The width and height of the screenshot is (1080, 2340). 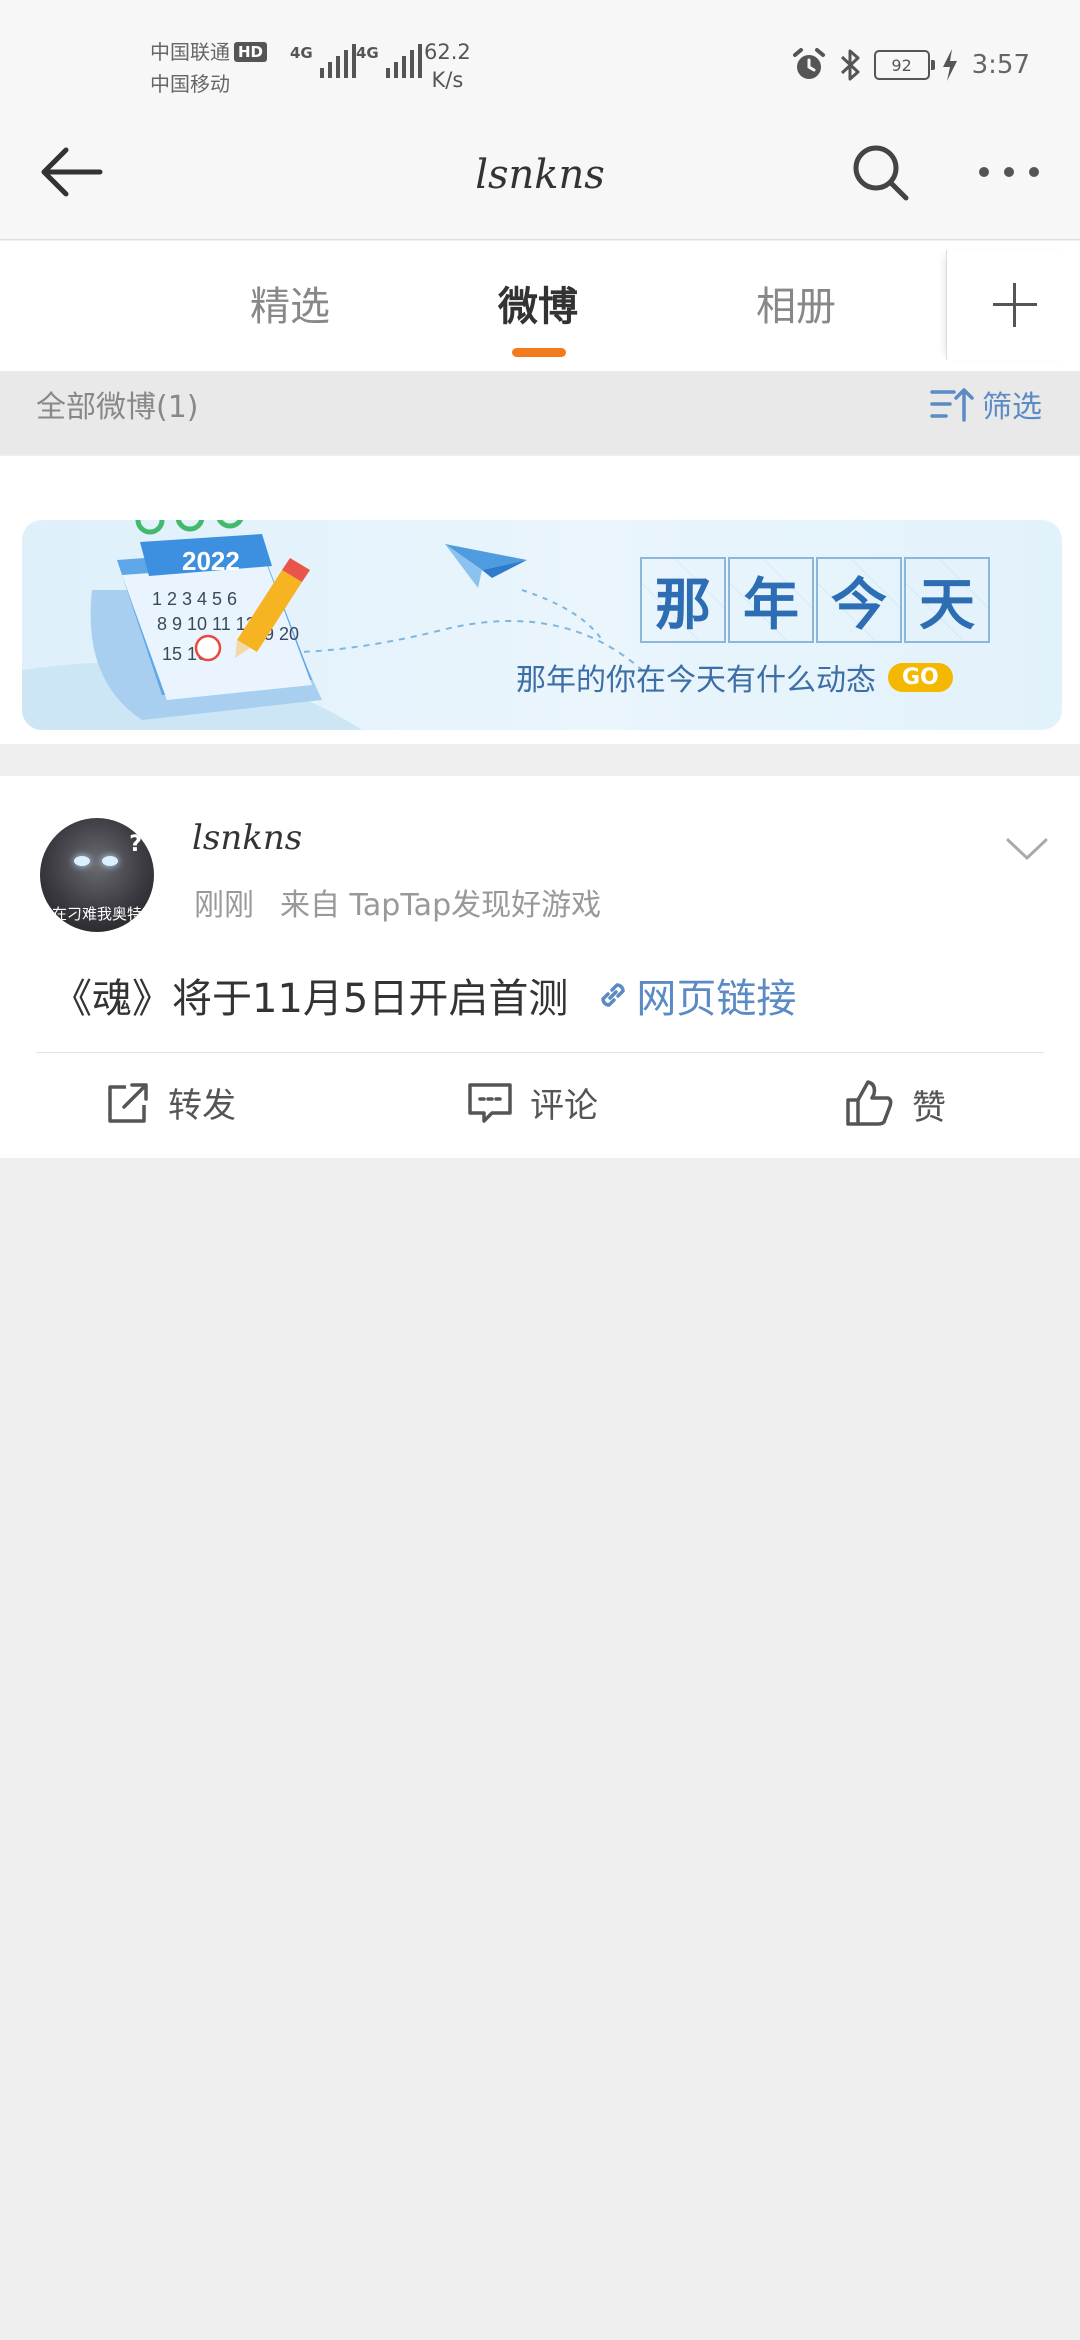 I want to click on like-button: 赞, so click(x=895, y=1104).